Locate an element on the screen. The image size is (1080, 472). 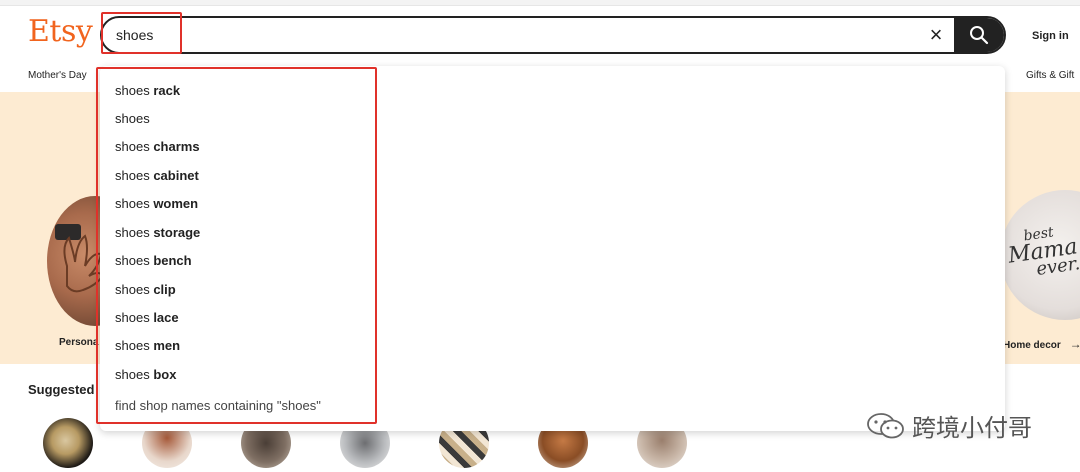
find-shop-names-link: find shop names containing "shoes" is located at coordinates (218, 405).